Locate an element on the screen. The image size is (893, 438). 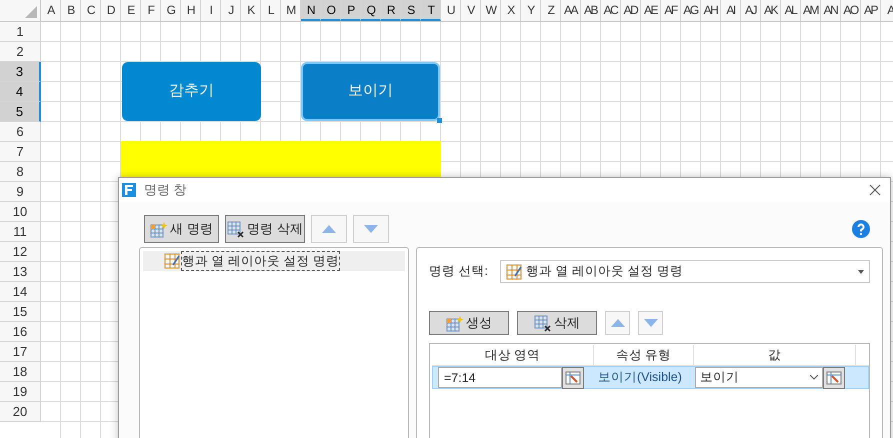
table-cell-text: 보이기(Visible) is located at coordinates (640, 377).